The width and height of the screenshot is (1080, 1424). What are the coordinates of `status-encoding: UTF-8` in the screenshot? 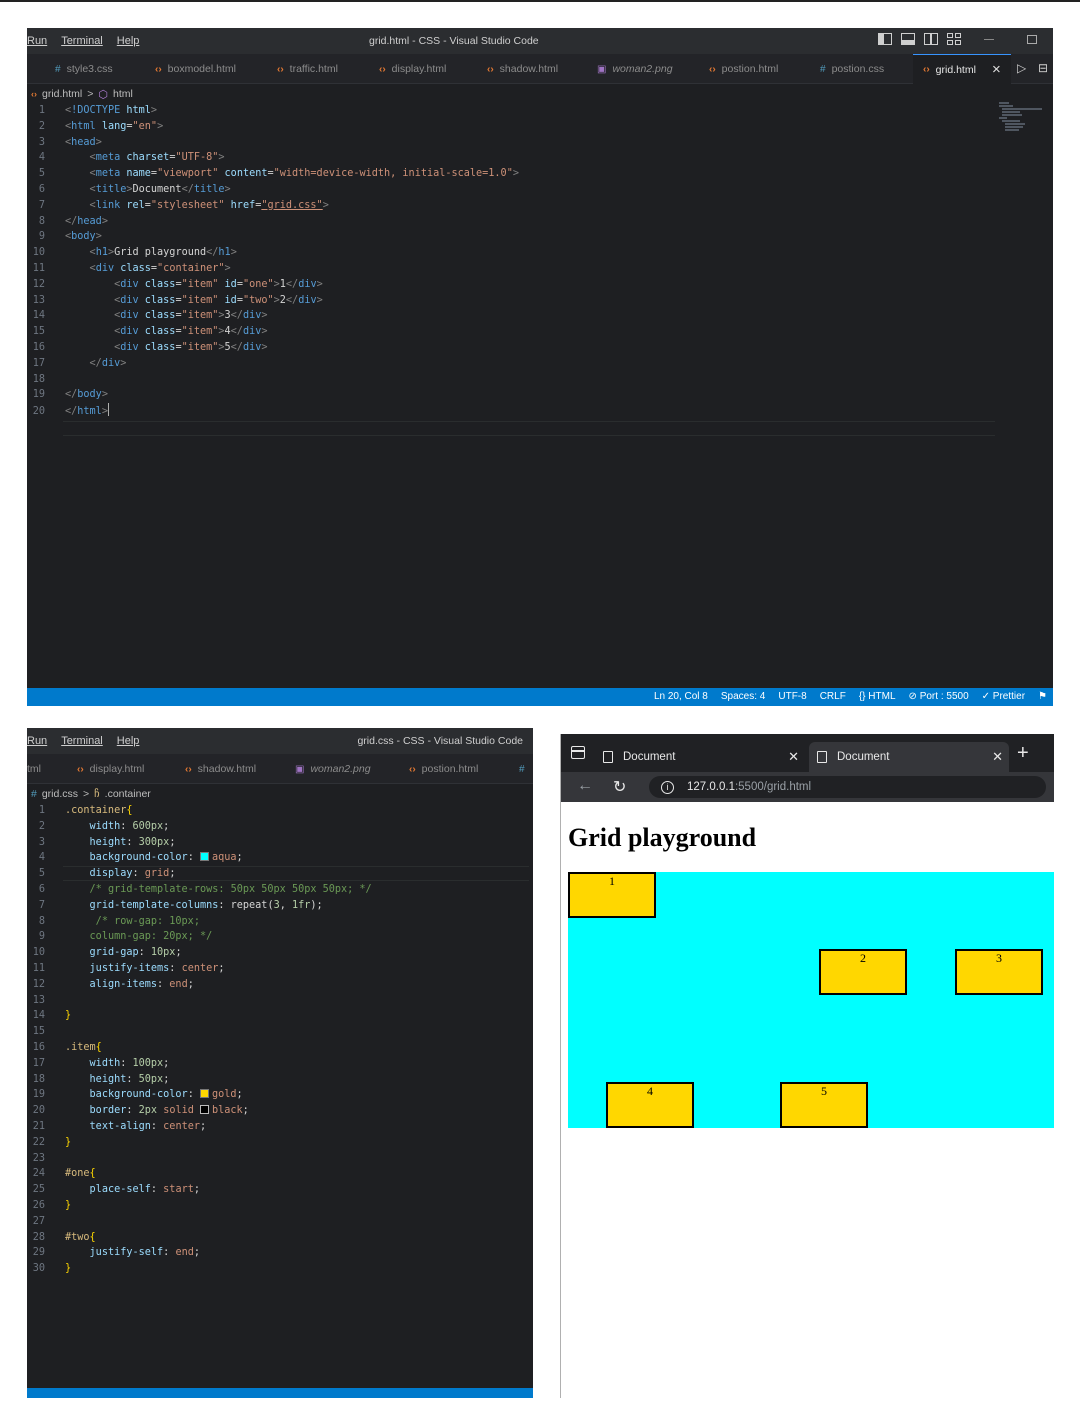 It's located at (792, 696).